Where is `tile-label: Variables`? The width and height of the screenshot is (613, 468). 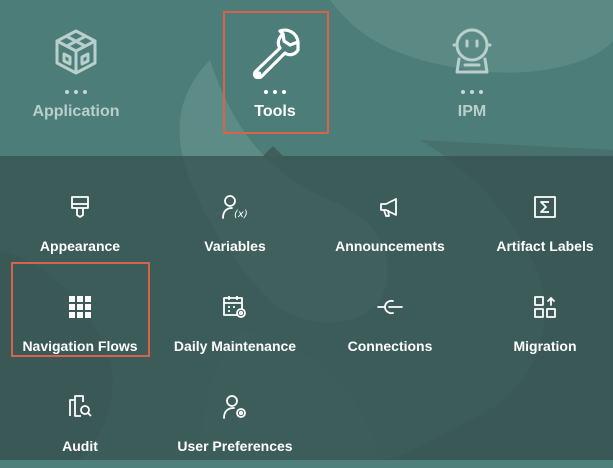
tile-label: Variables is located at coordinates (235, 246).